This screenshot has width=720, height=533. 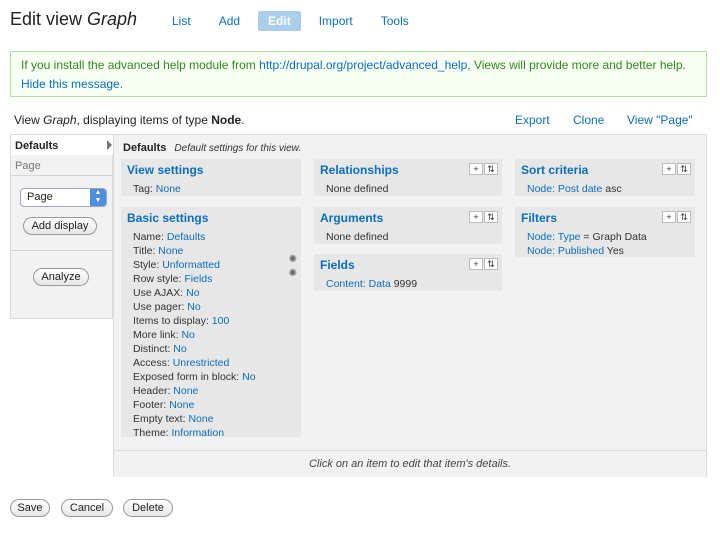 What do you see at coordinates (363, 65) in the screenshot?
I see `advanced-help-link: http://drupal.org/project/advanced_help` at bounding box center [363, 65].